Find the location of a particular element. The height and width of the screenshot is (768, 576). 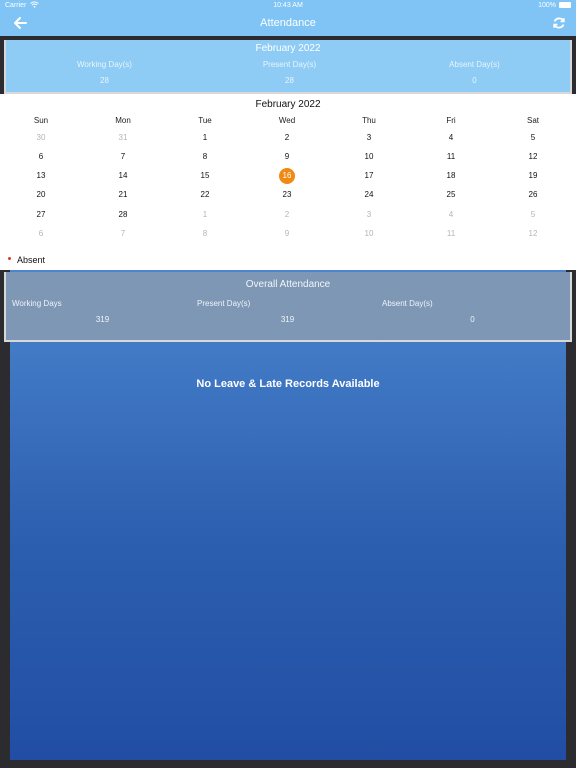

calendar-day-number: 20 is located at coordinates (41, 194).